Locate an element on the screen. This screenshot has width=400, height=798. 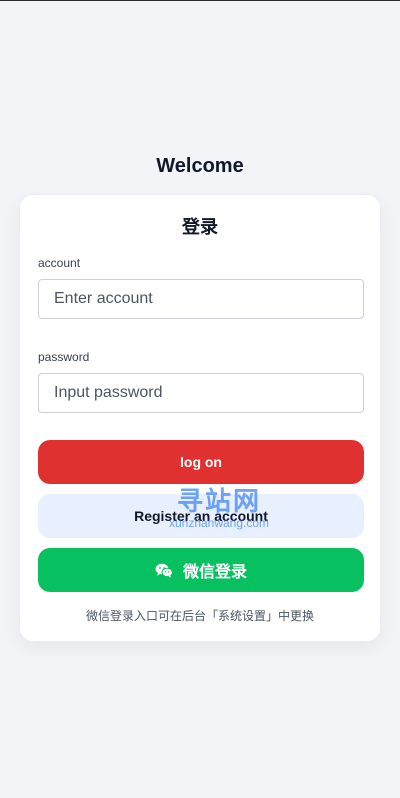
page-title: Welcome is located at coordinates (200, 166).